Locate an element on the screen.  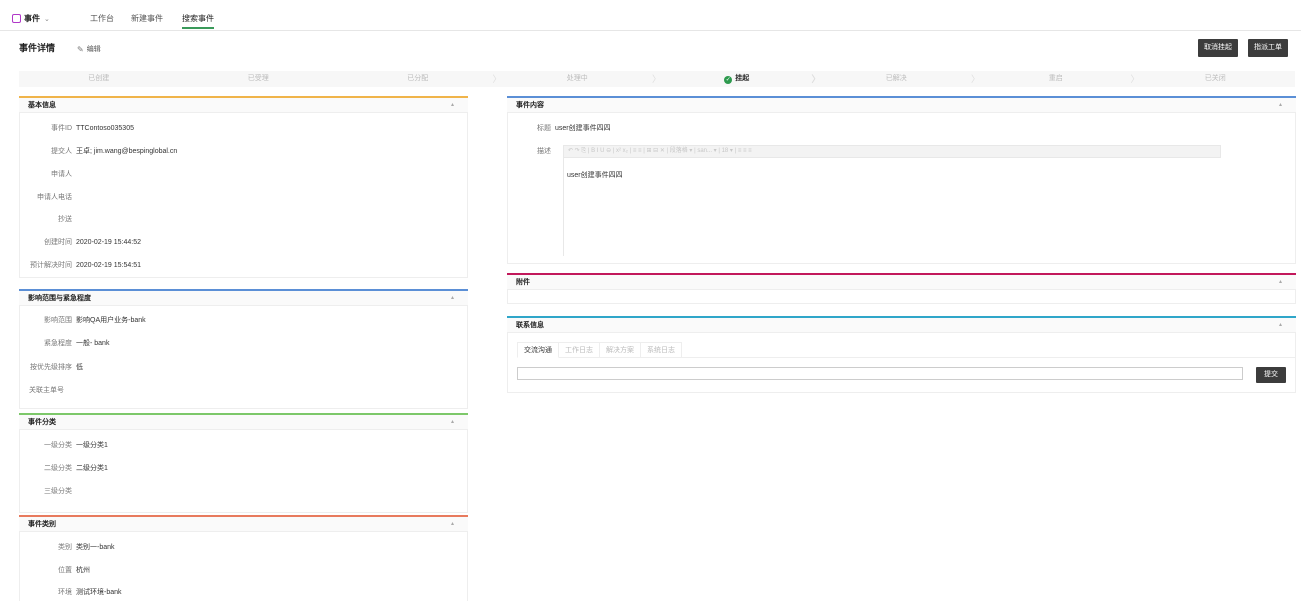
field-category-l1: 一级分类 一级分类1 is located at coordinates (76, 445).